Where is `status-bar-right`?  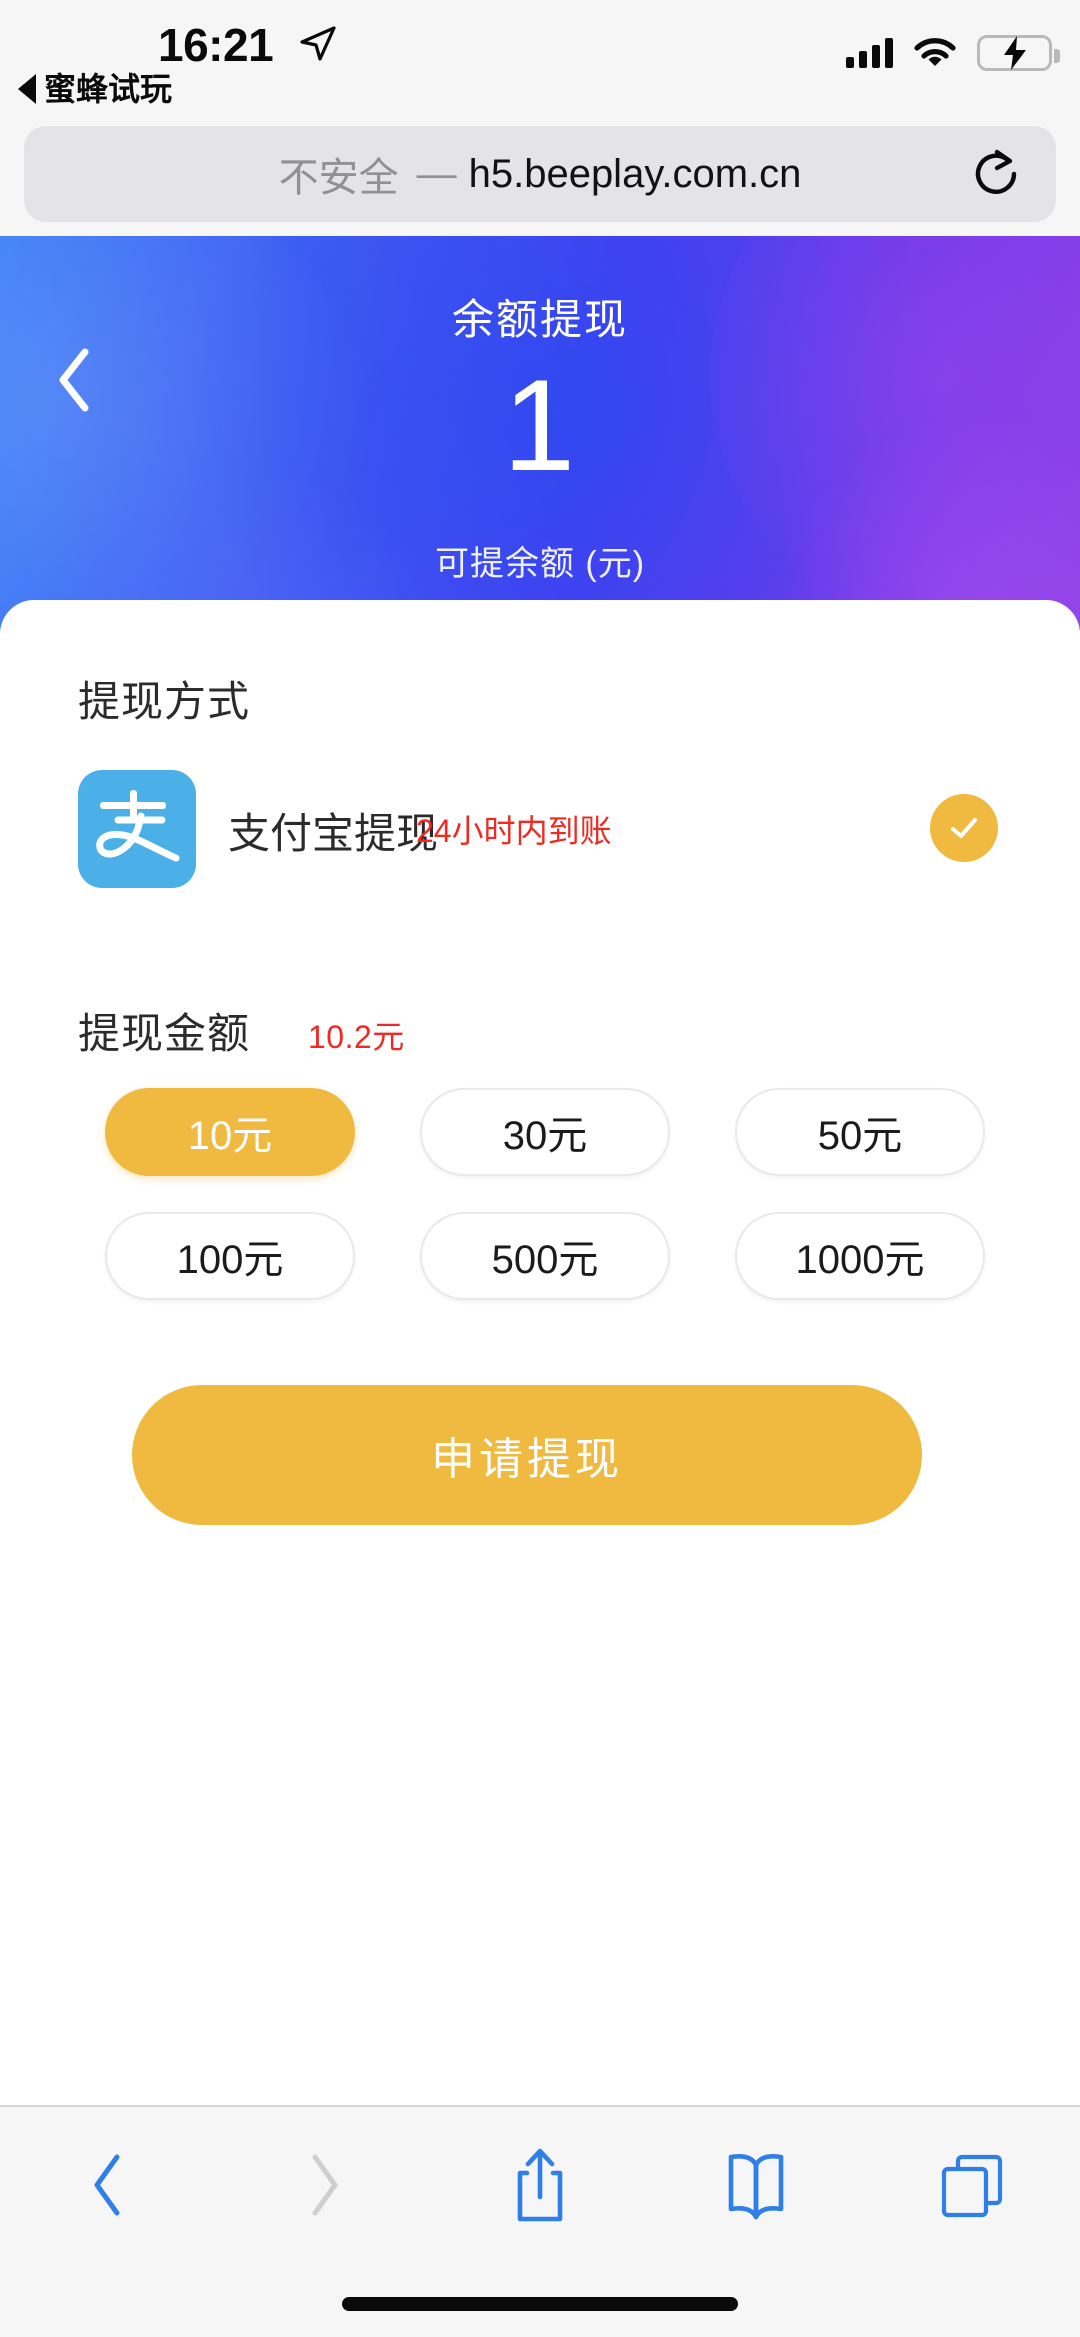
status-bar-right is located at coordinates (953, 53).